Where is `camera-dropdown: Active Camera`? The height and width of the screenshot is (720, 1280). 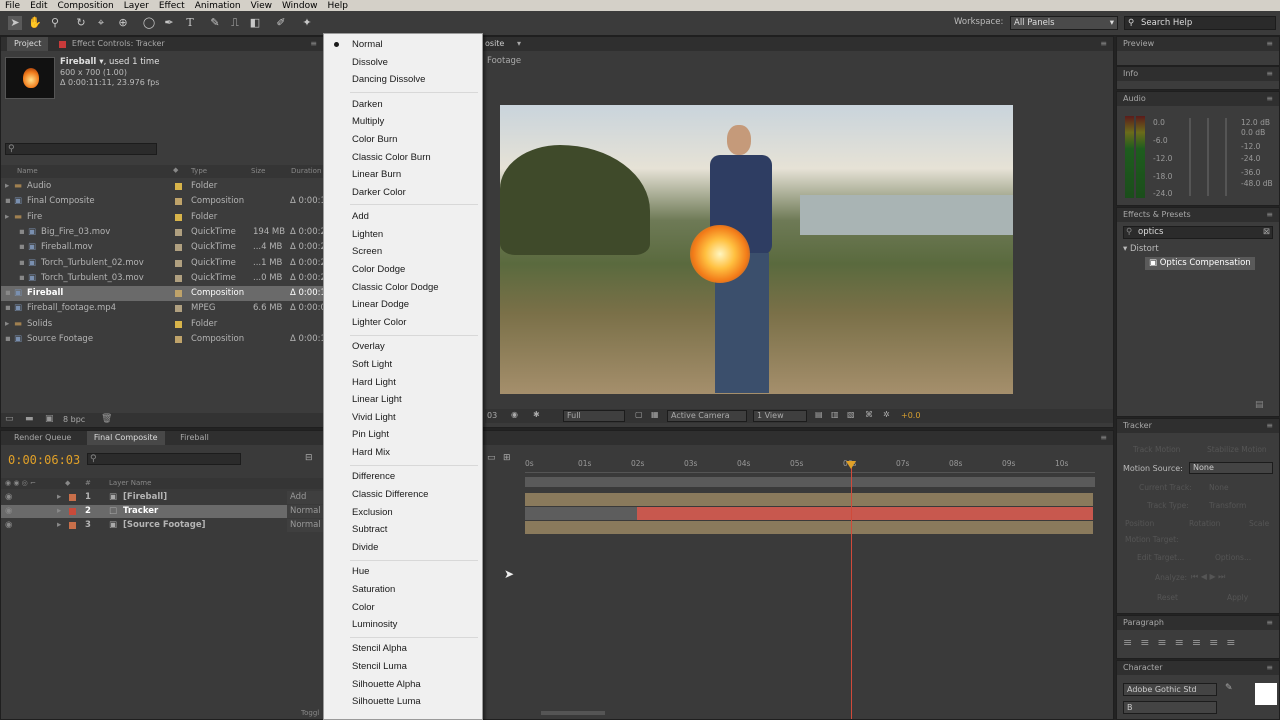 camera-dropdown: Active Camera is located at coordinates (707, 416).